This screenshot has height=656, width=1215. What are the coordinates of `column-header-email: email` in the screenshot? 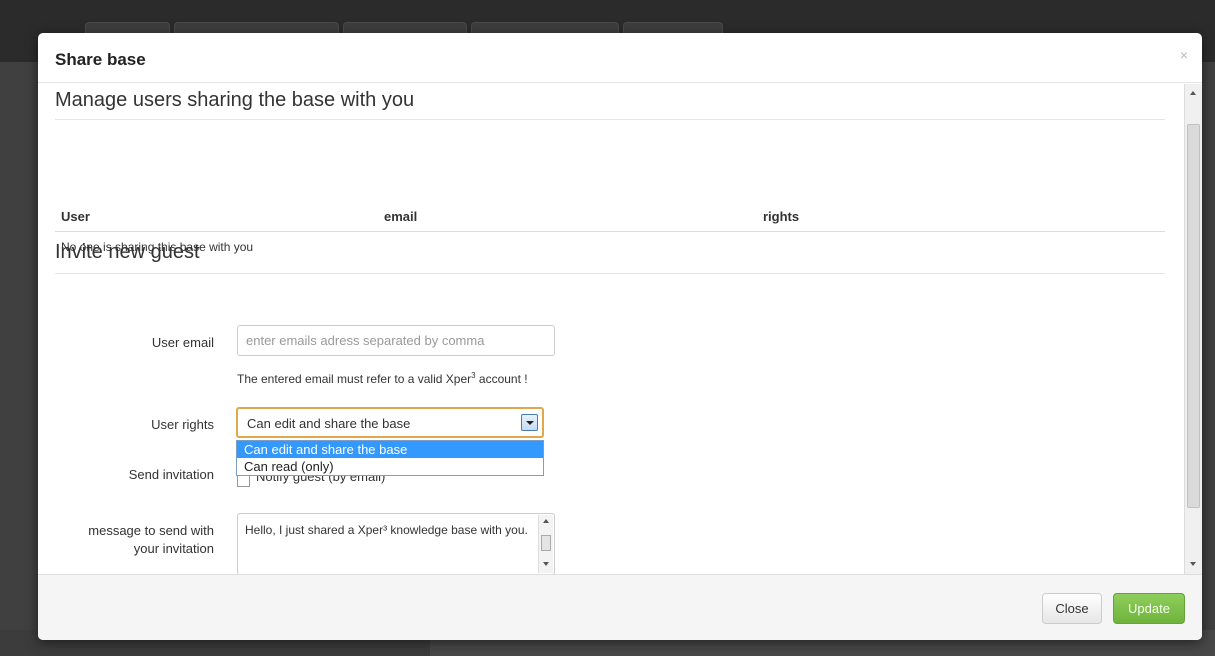 It's located at (401, 216).